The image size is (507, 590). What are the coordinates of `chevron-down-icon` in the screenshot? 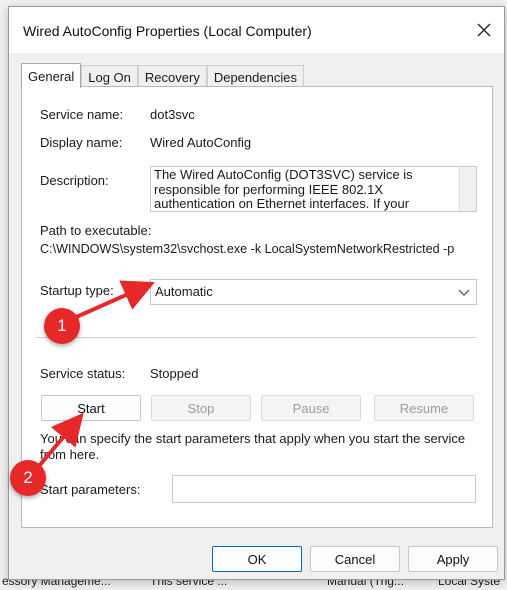 It's located at (464, 292).